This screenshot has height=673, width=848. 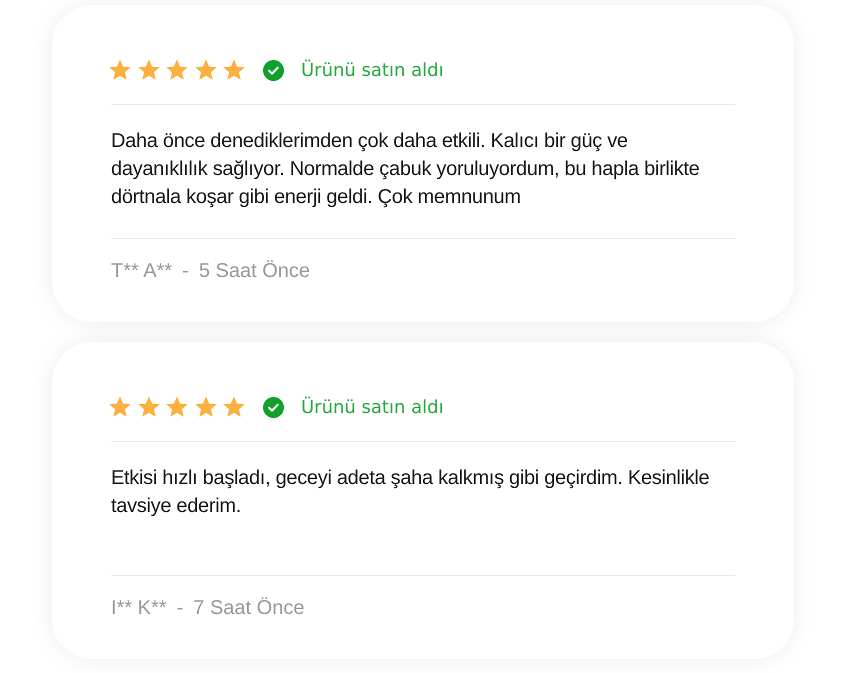 What do you see at coordinates (254, 271) in the screenshot?
I see `review-time: 5 Saat Önce` at bounding box center [254, 271].